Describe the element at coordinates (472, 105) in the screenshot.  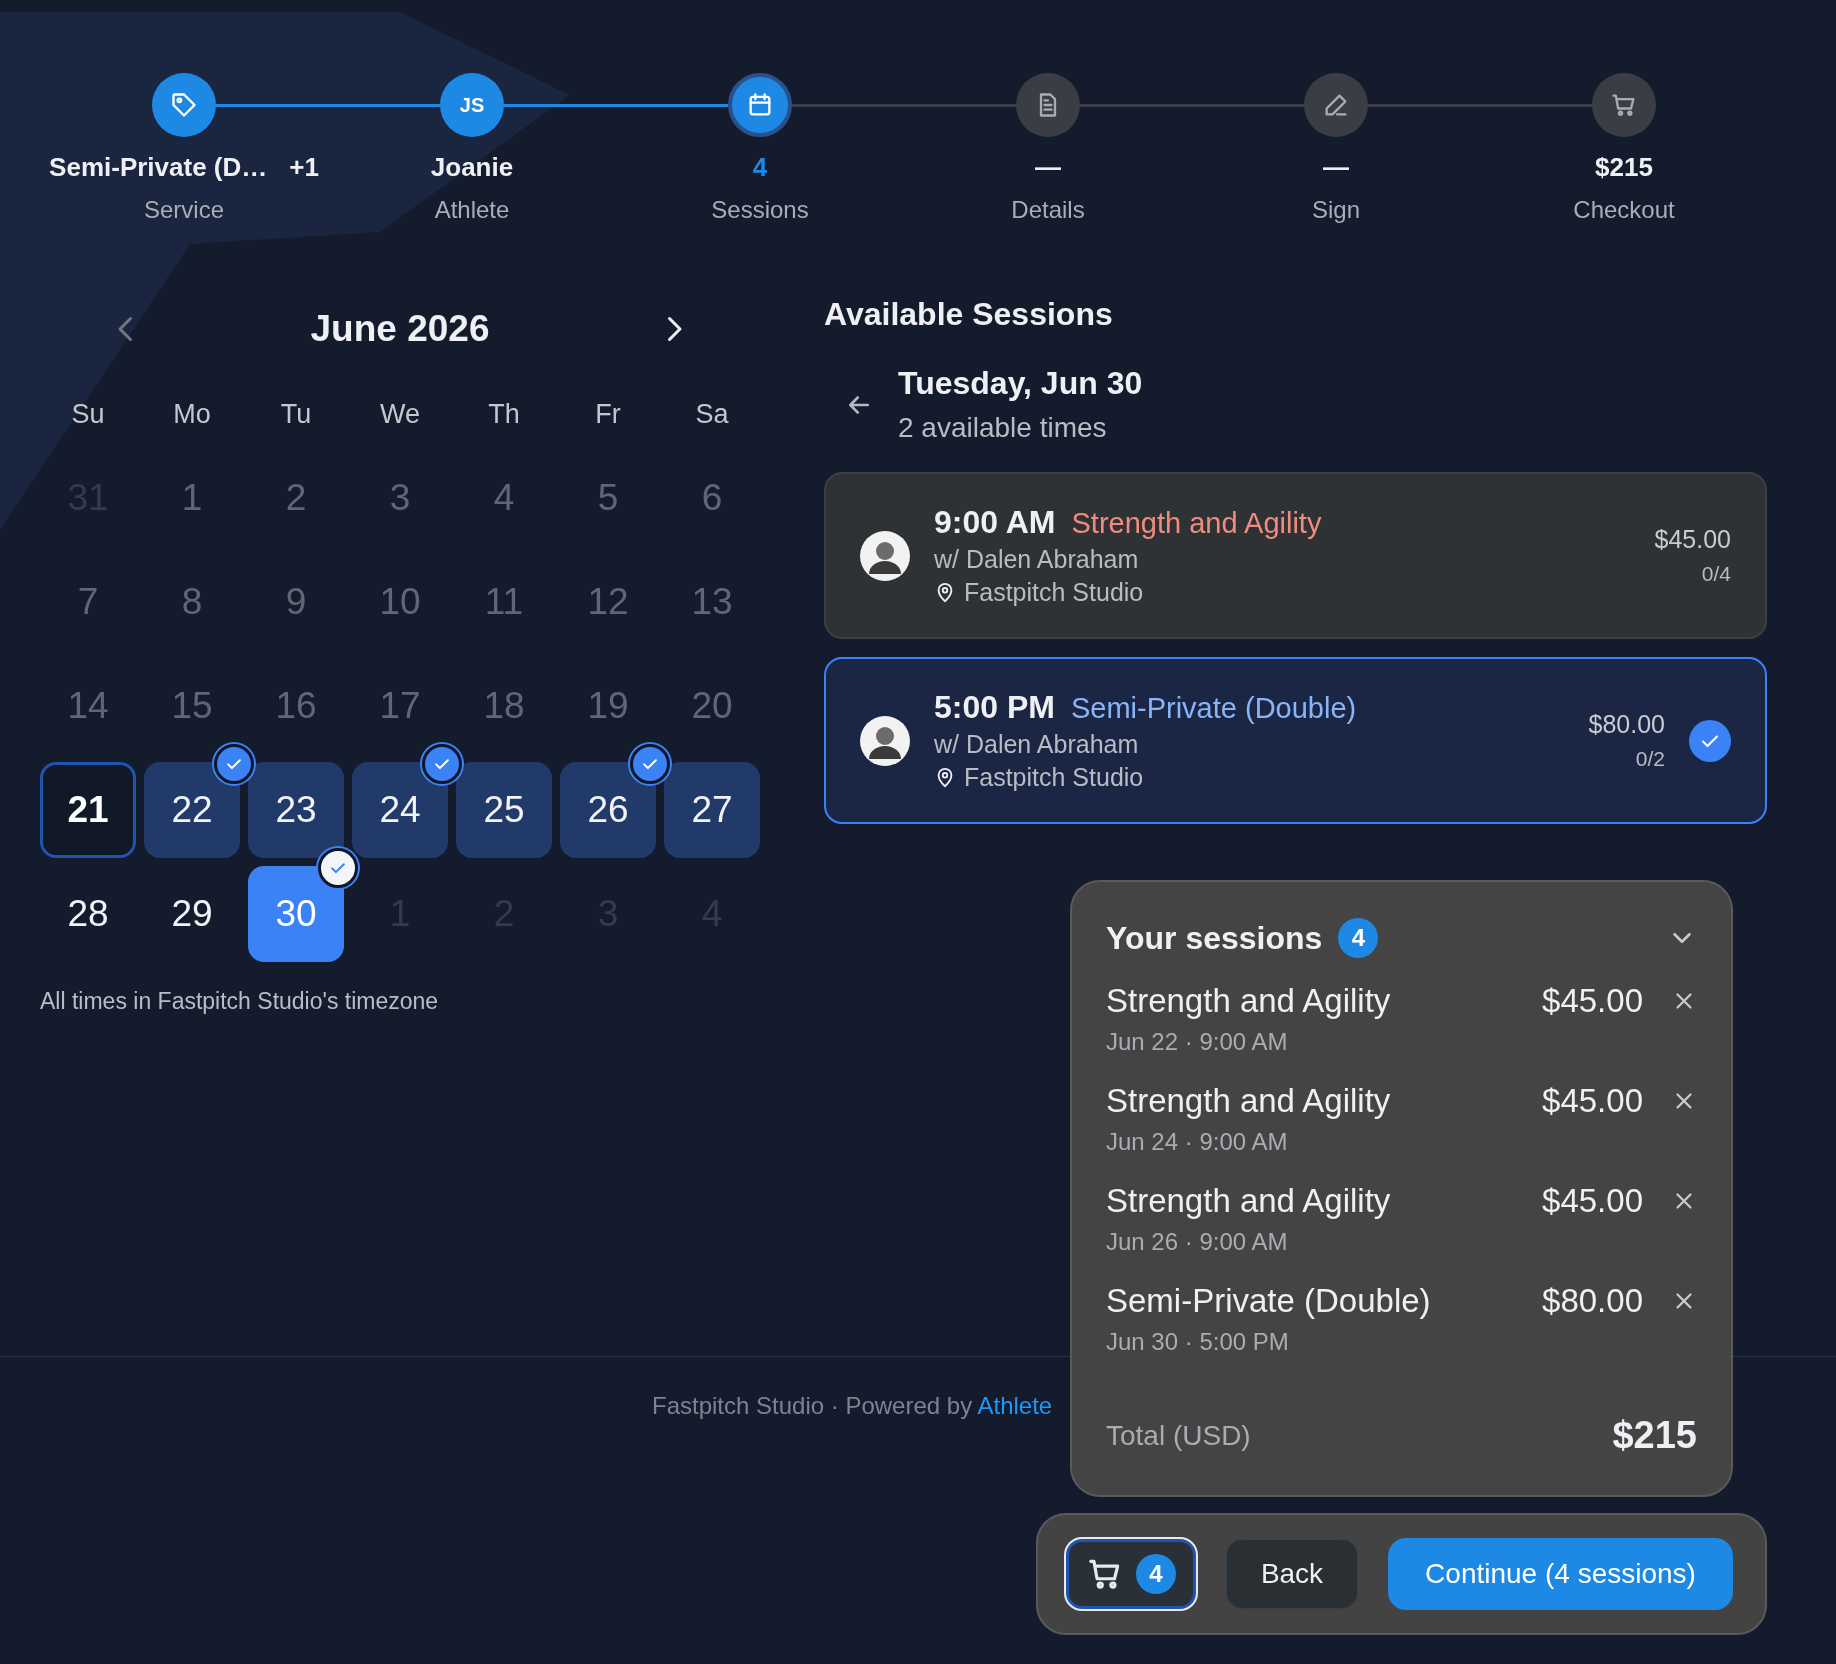
I see `initials: JS` at that location.